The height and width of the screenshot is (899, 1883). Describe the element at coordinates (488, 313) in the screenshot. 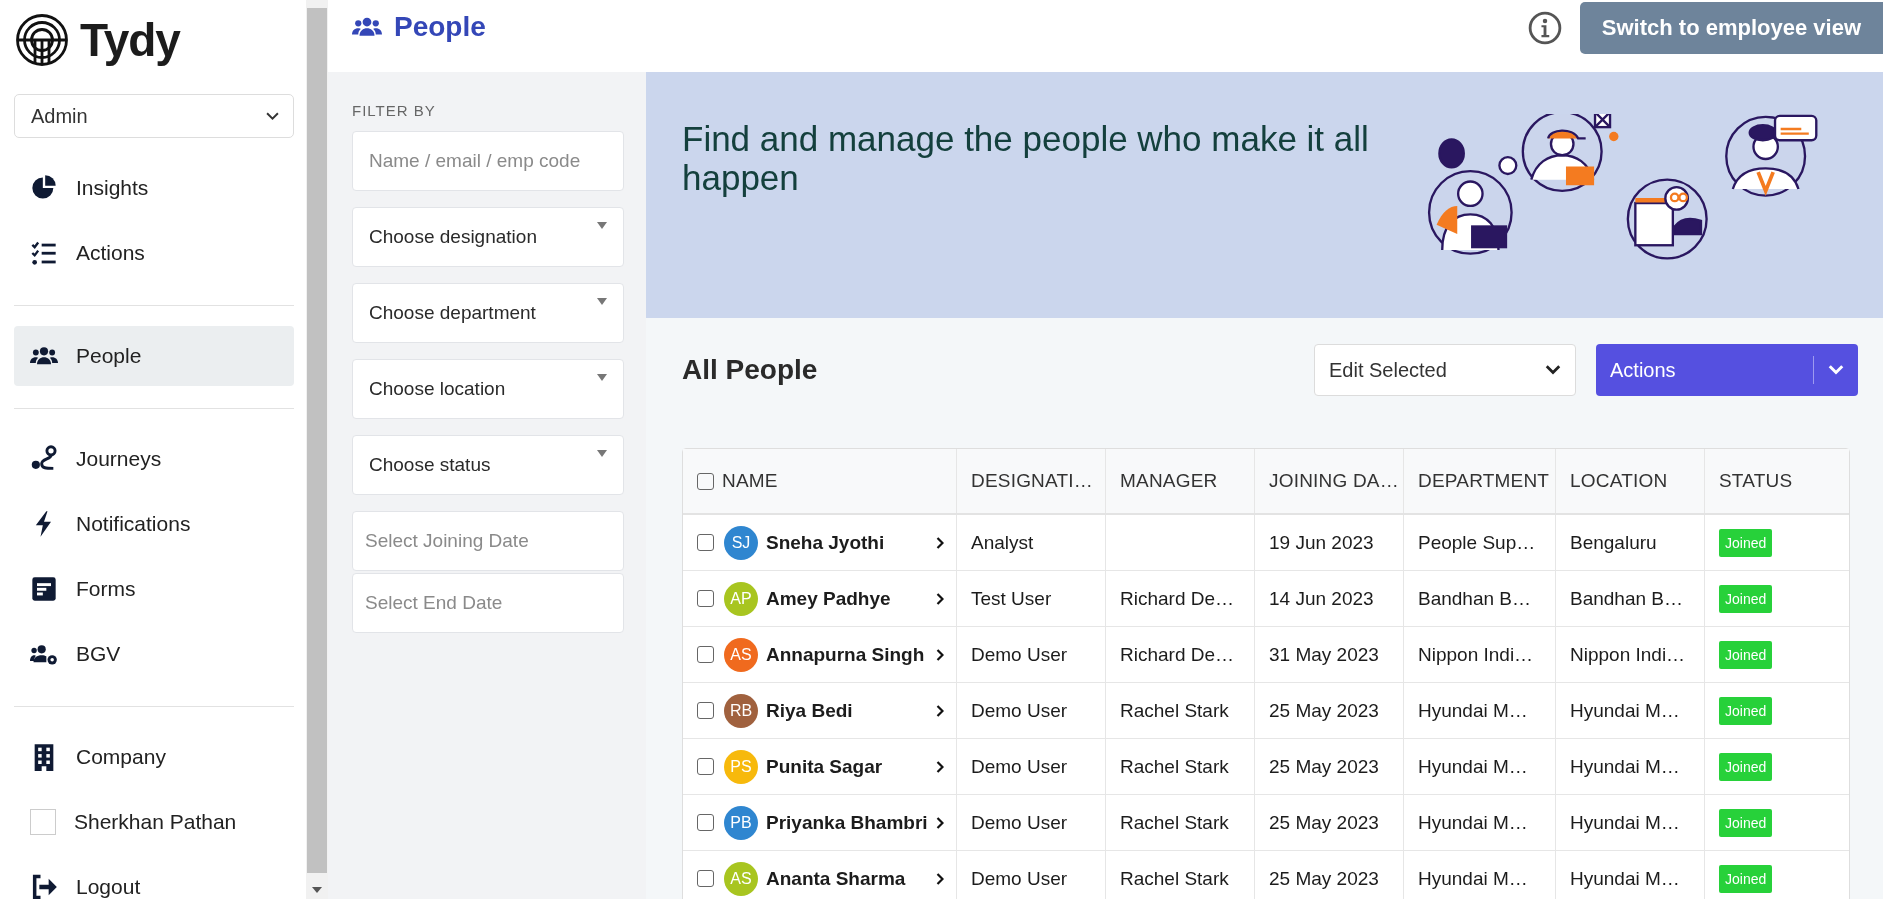

I see `dropdown: Choose department` at that location.